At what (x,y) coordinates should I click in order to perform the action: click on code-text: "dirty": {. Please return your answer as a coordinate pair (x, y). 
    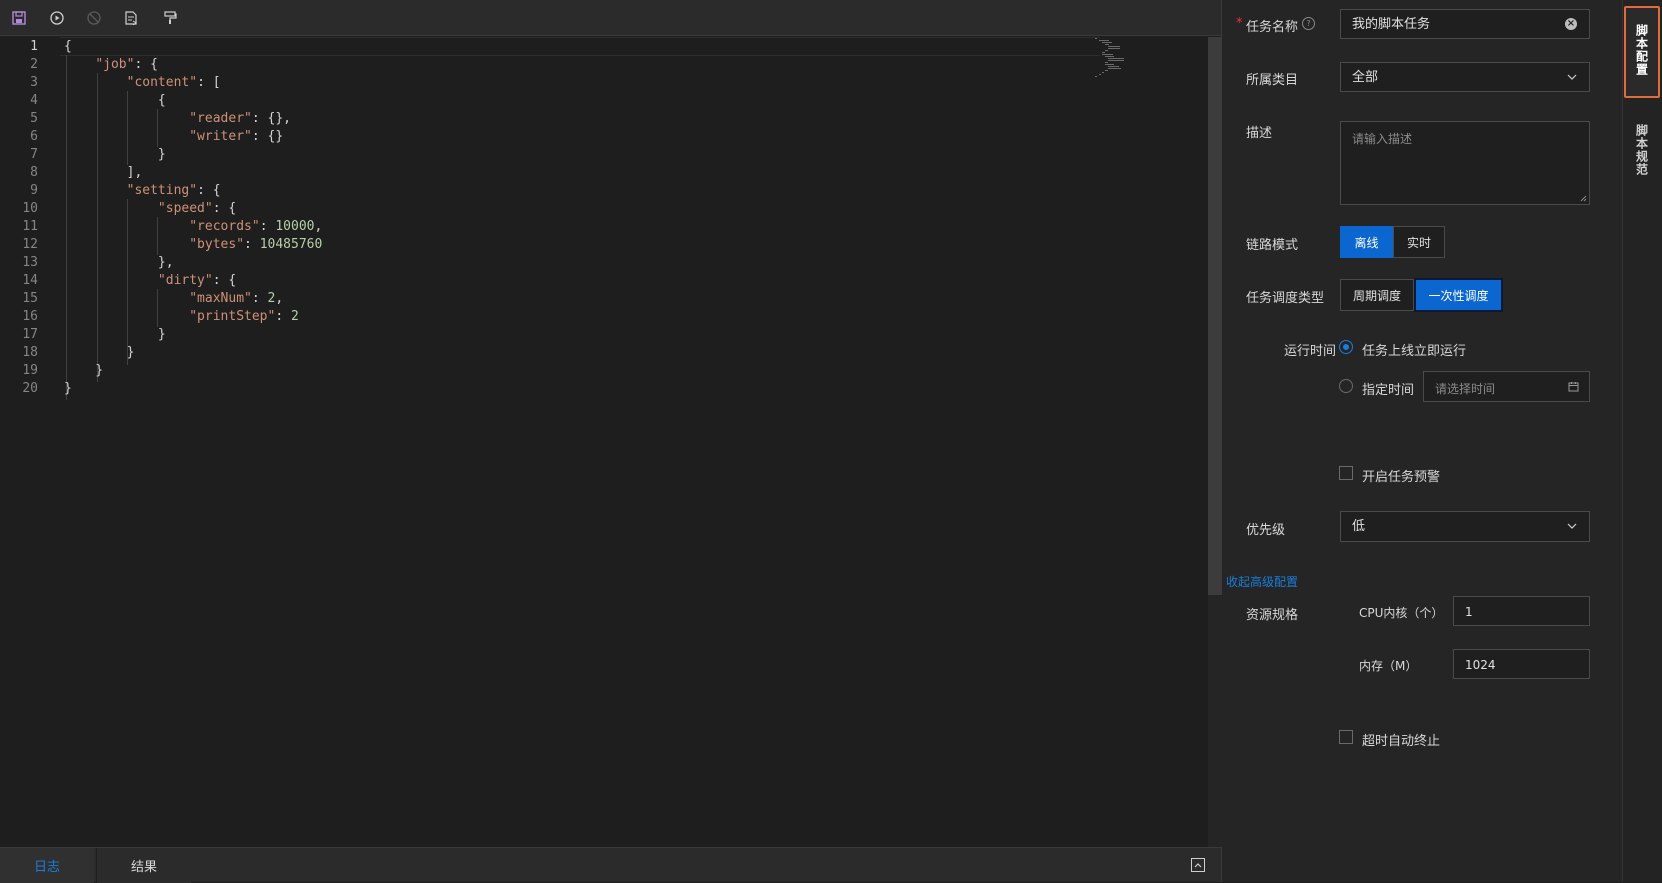
    Looking at the image, I should click on (197, 280).